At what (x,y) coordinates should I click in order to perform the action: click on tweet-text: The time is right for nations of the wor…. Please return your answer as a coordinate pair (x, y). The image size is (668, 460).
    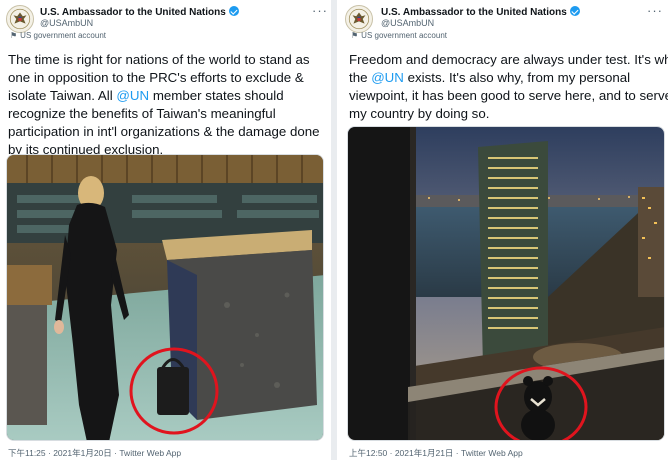
    Looking at the image, I should click on (164, 105).